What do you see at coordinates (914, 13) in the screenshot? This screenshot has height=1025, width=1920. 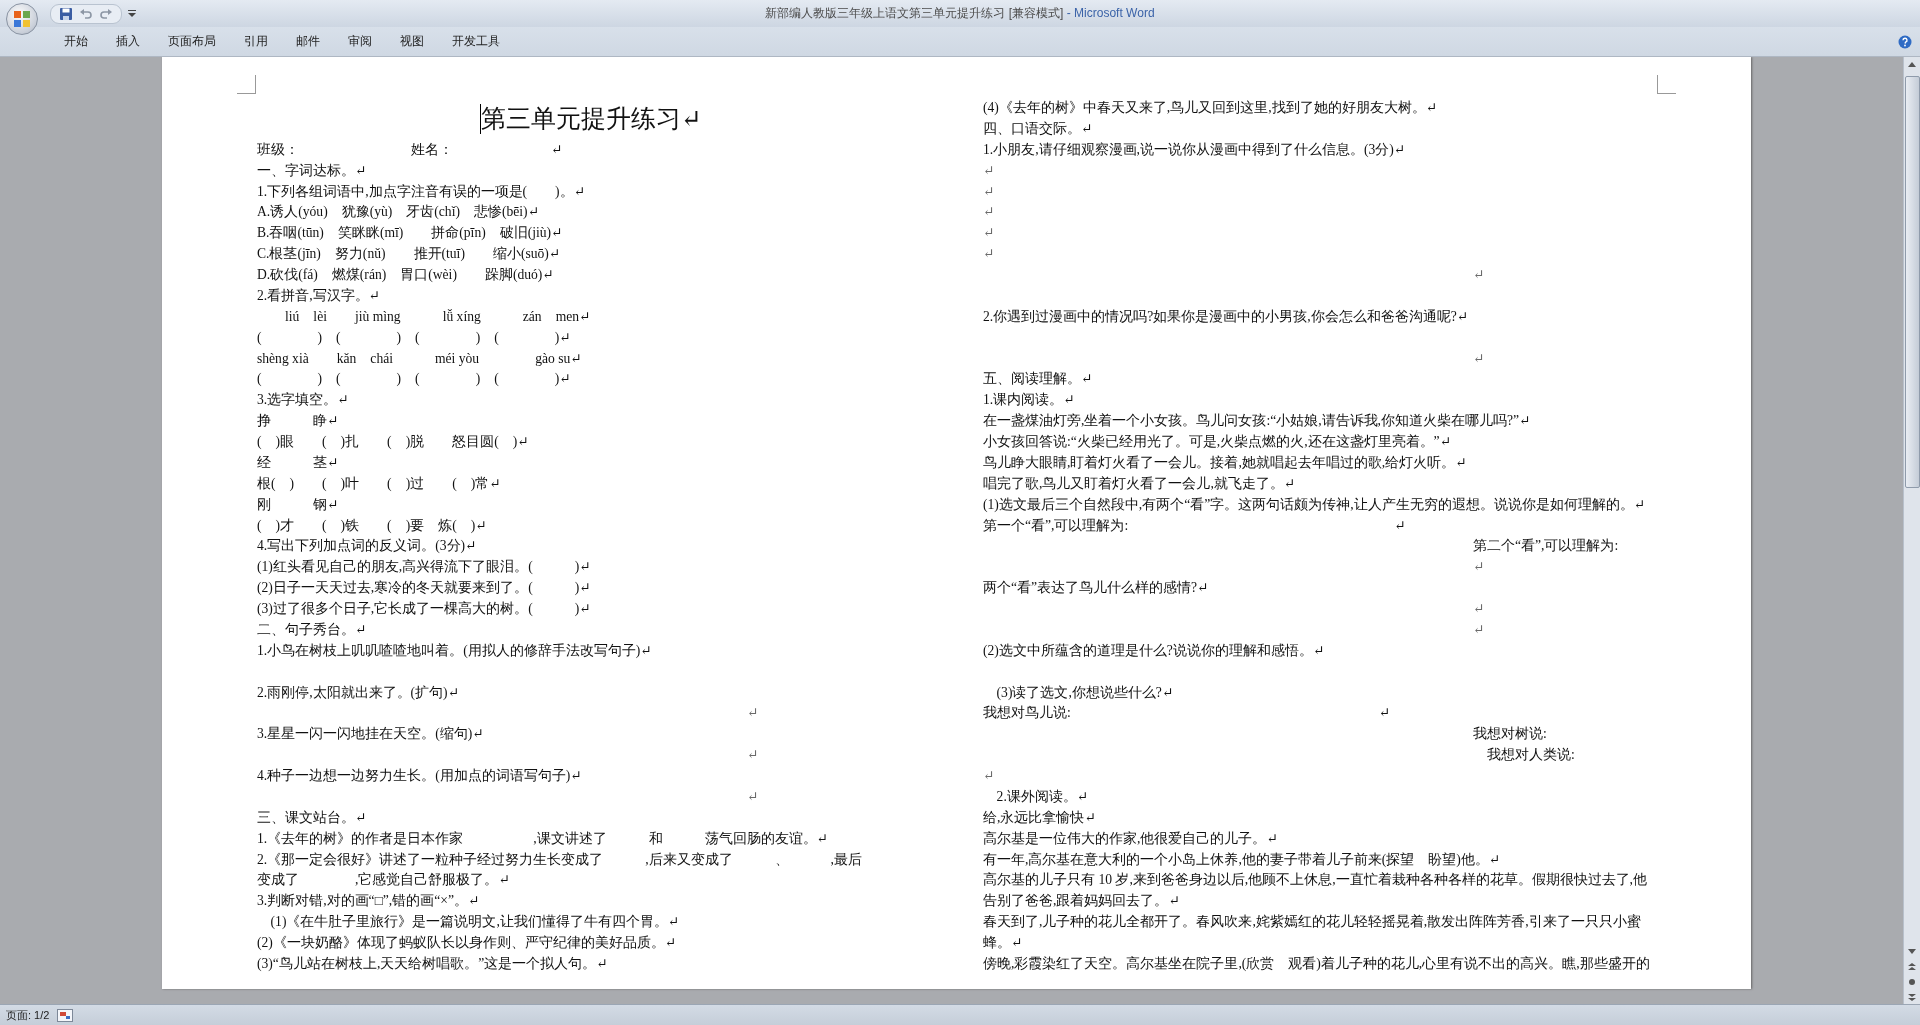 I see `window-title: 新部编人教版三年级上语文第三单元提升练习 [兼容模式]` at bounding box center [914, 13].